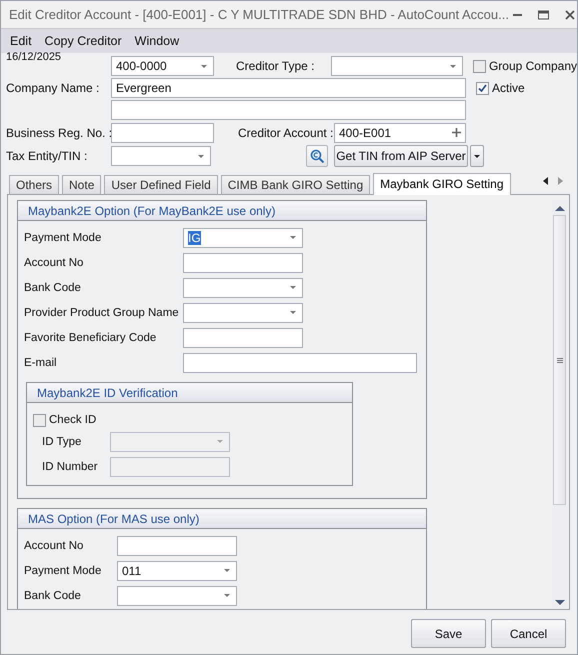  Describe the element at coordinates (569, 15) in the screenshot. I see `close-icon` at that location.